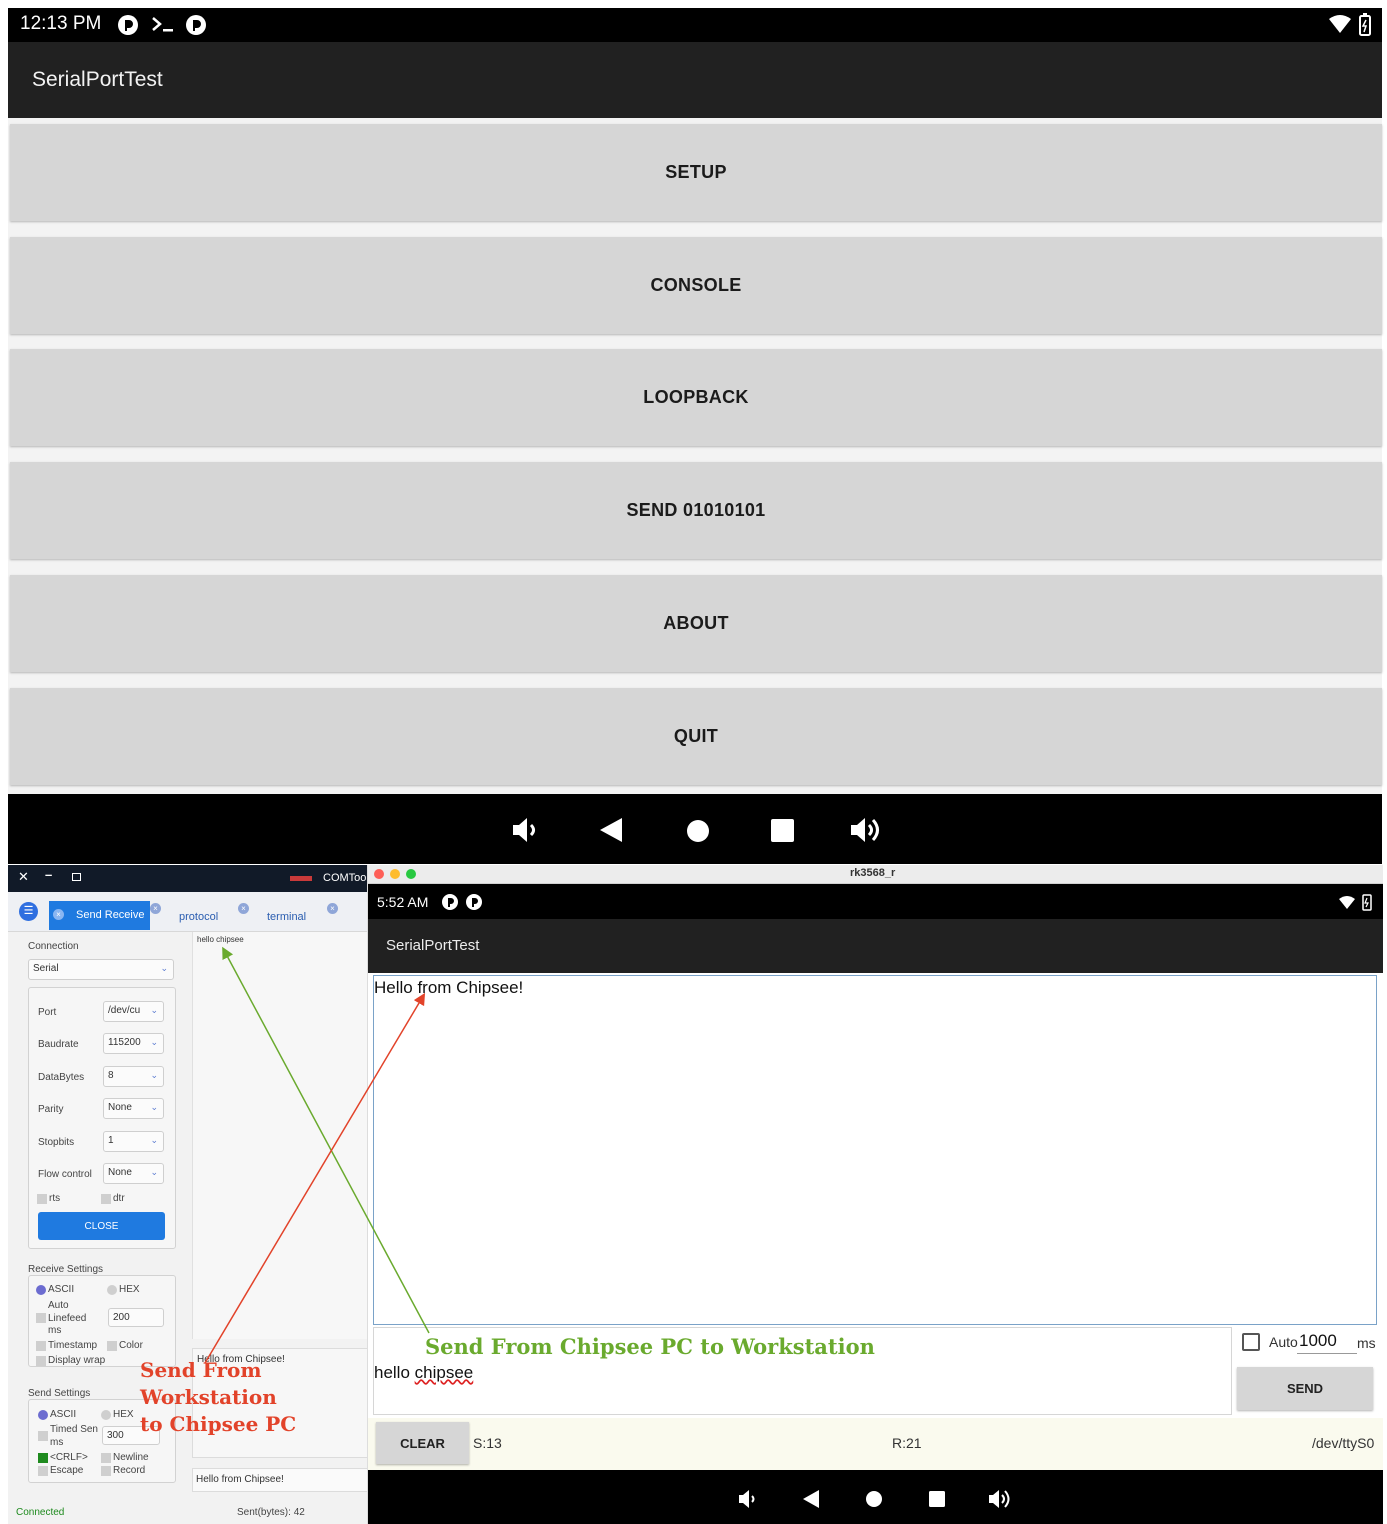  What do you see at coordinates (326, 1140) in the screenshot?
I see `green-arrow` at bounding box center [326, 1140].